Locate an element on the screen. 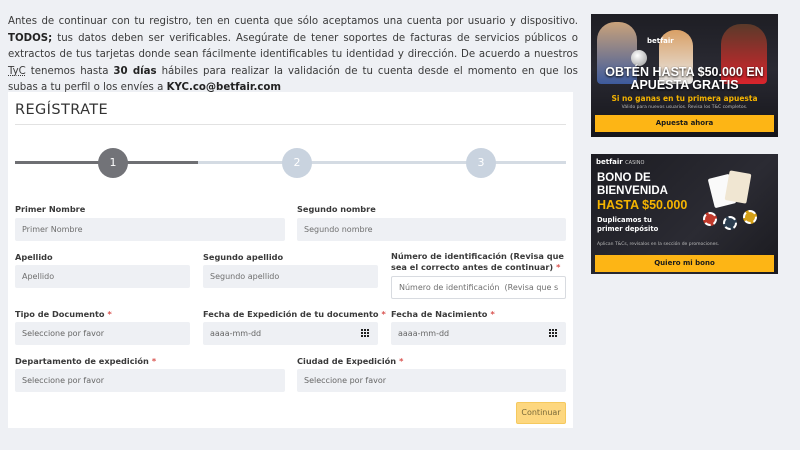  notice-text-3: tenemos hasta is located at coordinates (69, 71).